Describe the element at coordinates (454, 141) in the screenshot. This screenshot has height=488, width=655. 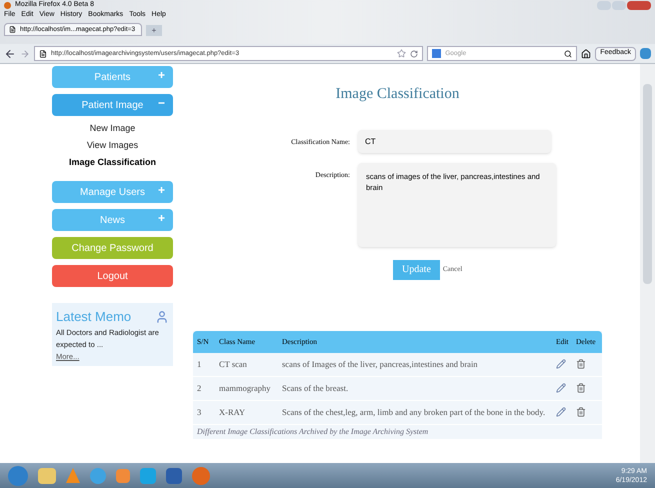
I see `input-field: CT` at that location.